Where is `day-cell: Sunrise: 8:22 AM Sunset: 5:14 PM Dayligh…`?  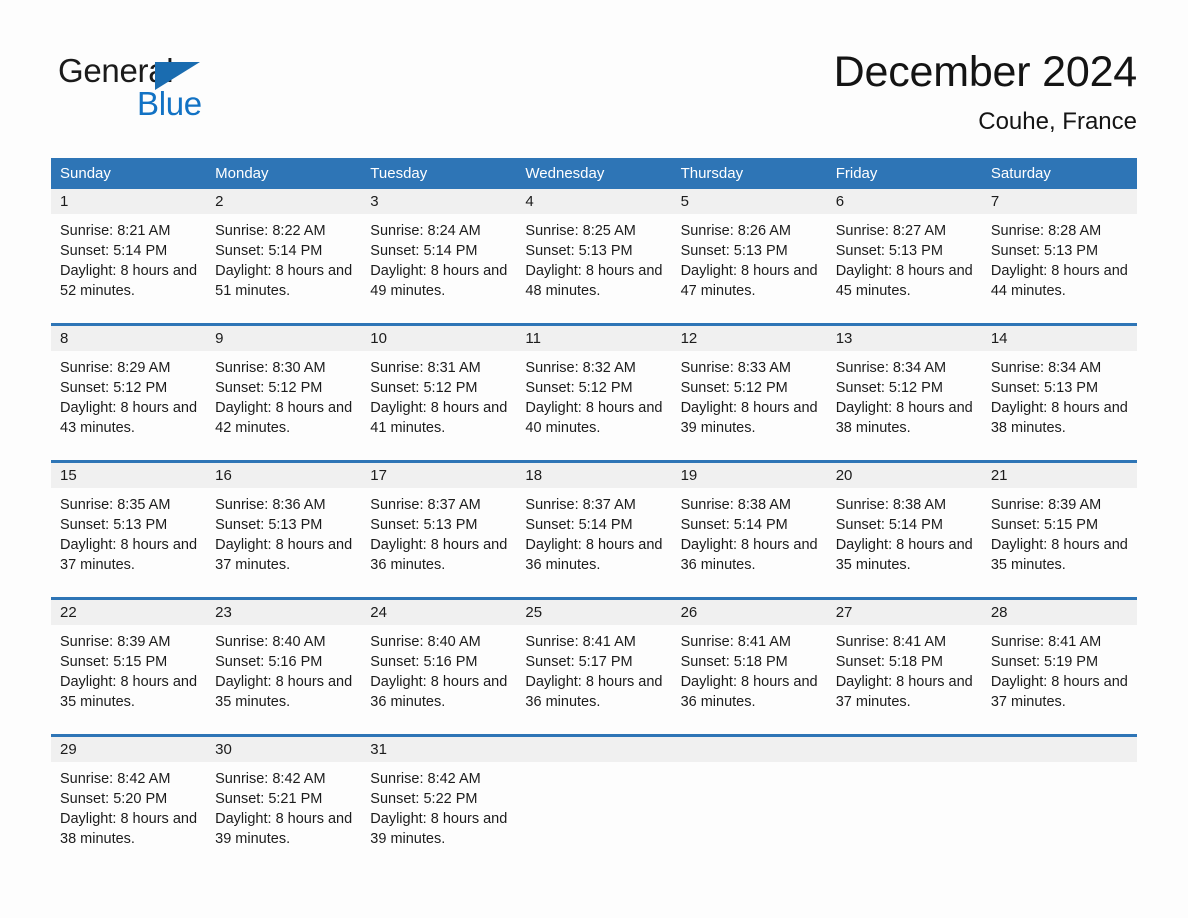 day-cell: Sunrise: 8:22 AM Sunset: 5:14 PM Dayligh… is located at coordinates (283, 268).